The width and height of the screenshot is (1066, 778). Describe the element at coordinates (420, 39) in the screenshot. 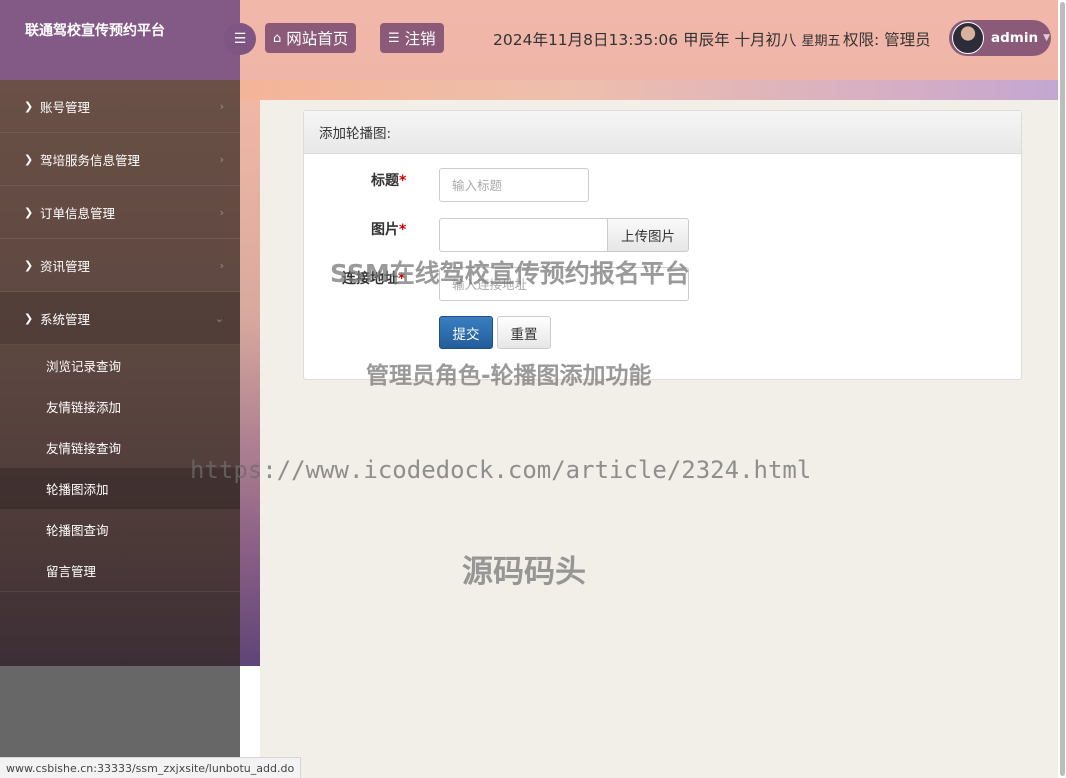

I see `logout-label: 注销` at that location.